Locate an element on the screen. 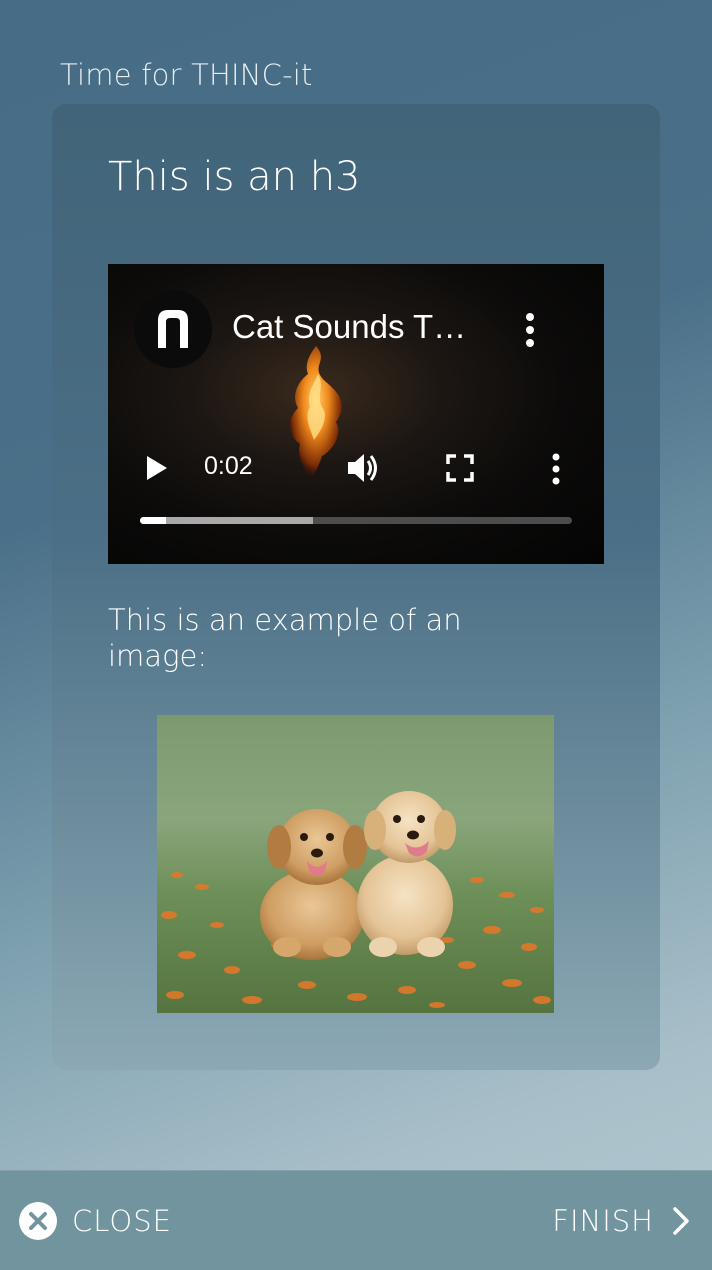 The width and height of the screenshot is (712, 1270). finish-button: FINISH is located at coordinates (622, 1221).